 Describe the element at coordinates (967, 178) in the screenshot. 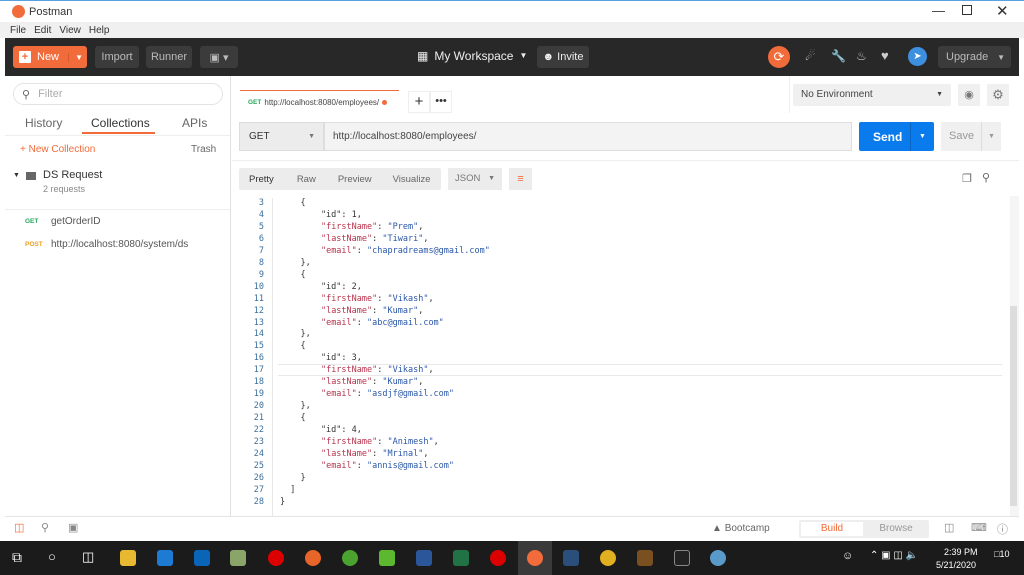

I see `copy-icon: ❐` at that location.